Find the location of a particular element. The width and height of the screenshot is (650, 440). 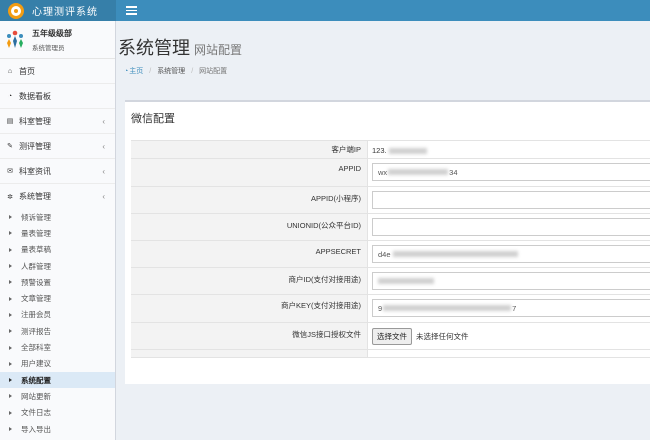

sidebar-subitem: 网站更新 is located at coordinates (57, 396).